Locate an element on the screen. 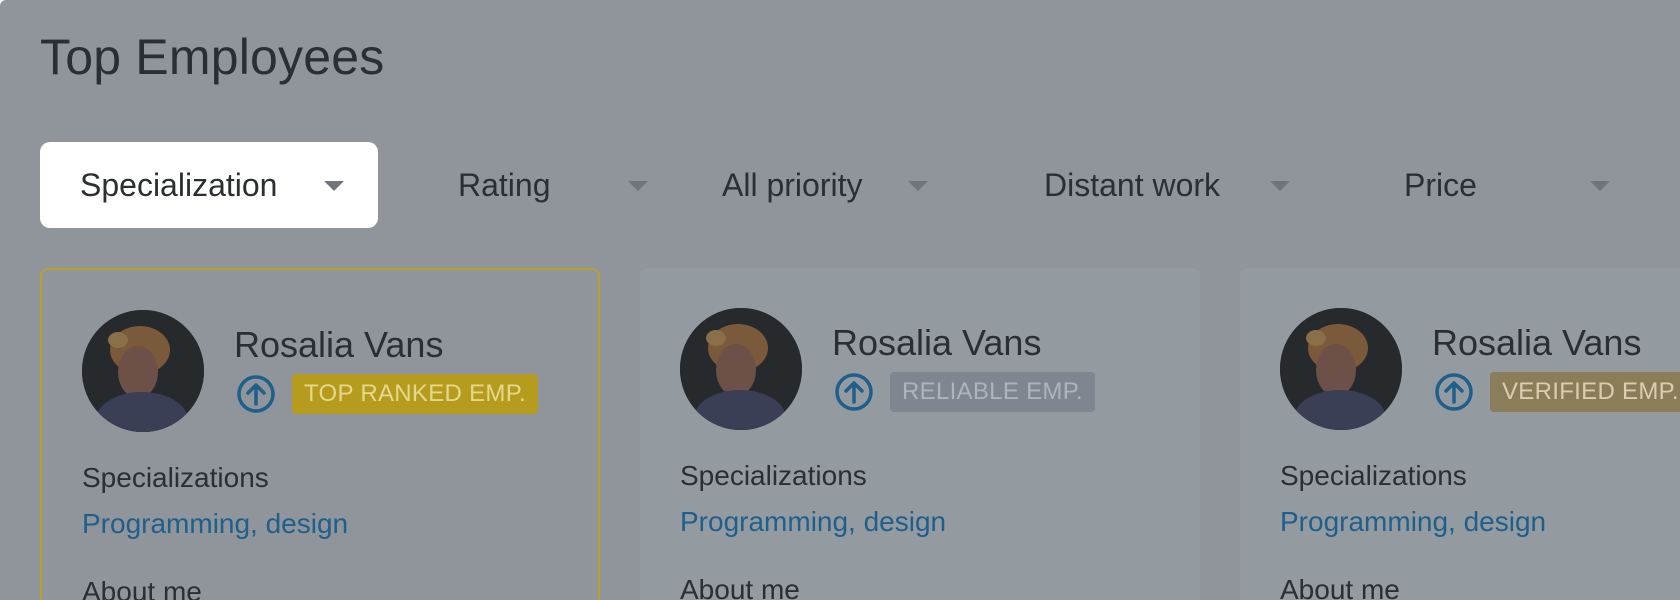  filter-label: Distant work is located at coordinates (1132, 184).